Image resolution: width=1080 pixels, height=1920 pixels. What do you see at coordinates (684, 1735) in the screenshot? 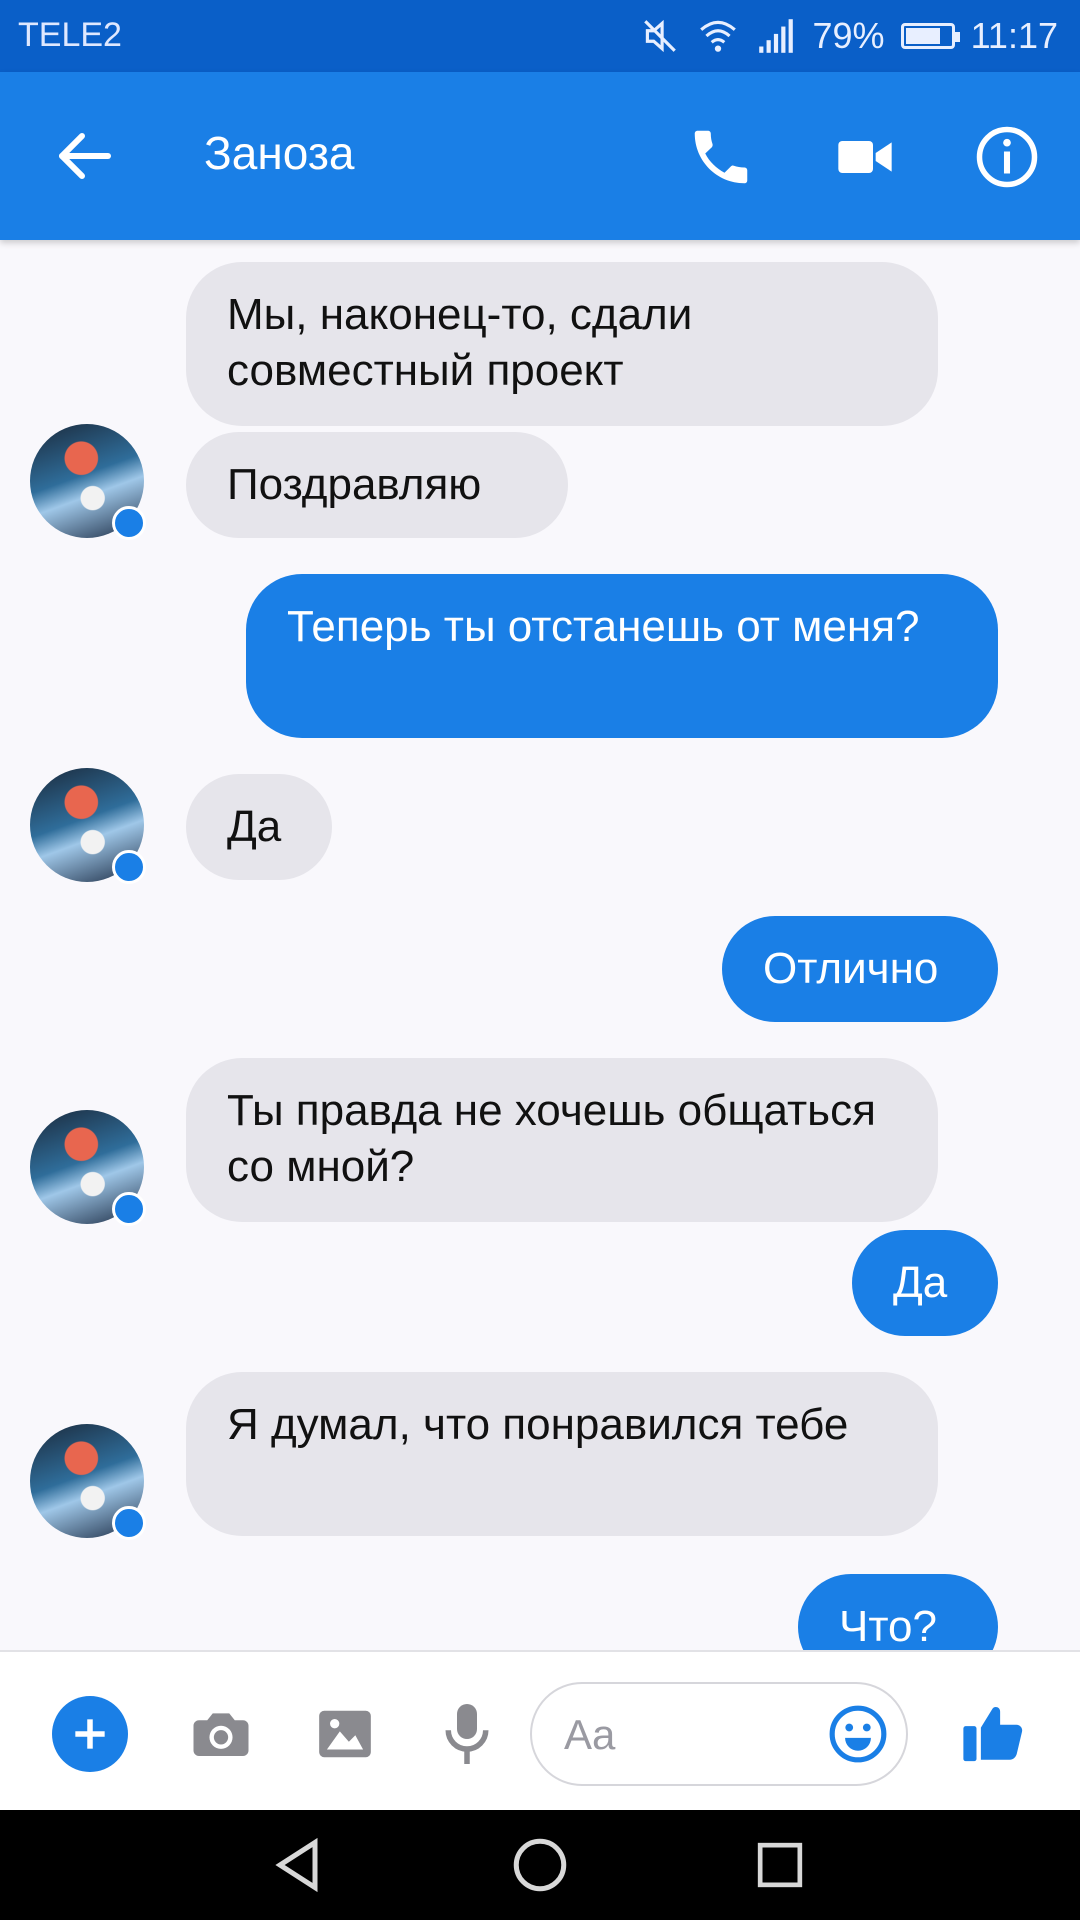
I see `message-input` at bounding box center [684, 1735].